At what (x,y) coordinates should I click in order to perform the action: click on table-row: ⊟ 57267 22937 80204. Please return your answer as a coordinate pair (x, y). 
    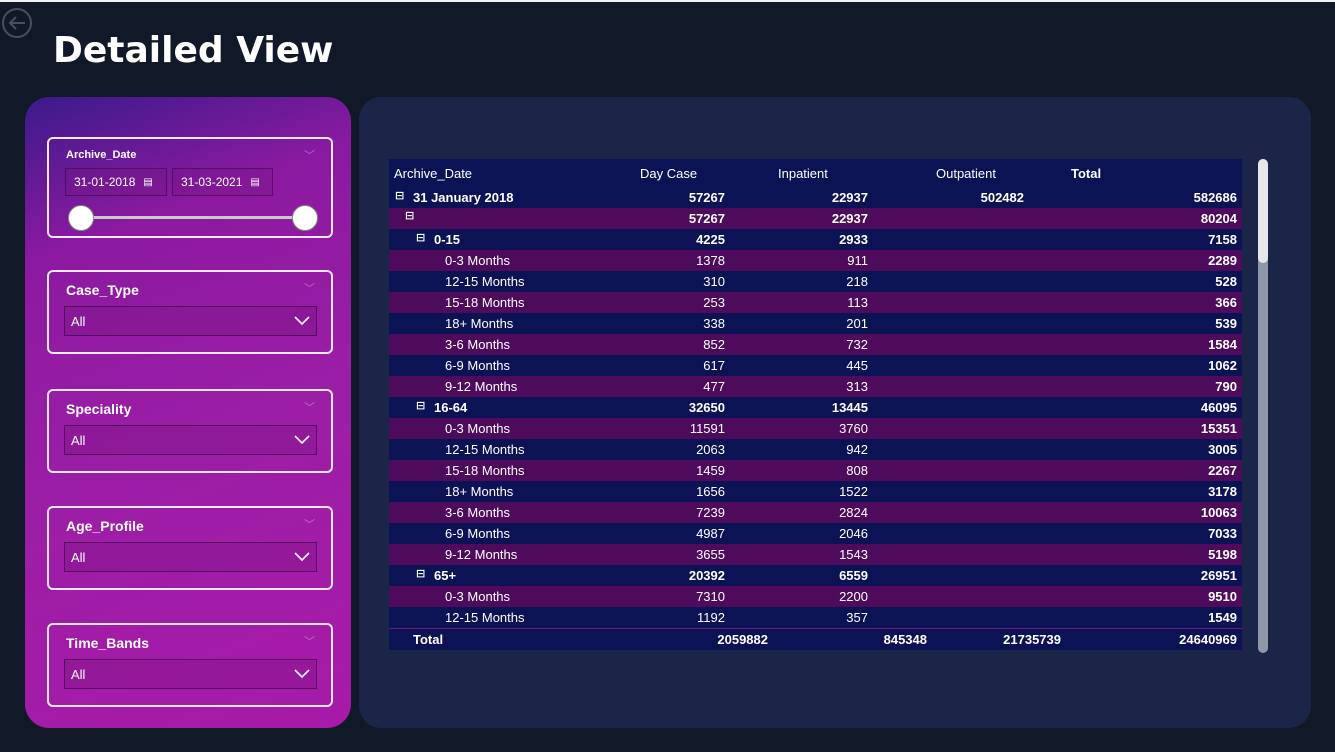
    Looking at the image, I should click on (815, 218).